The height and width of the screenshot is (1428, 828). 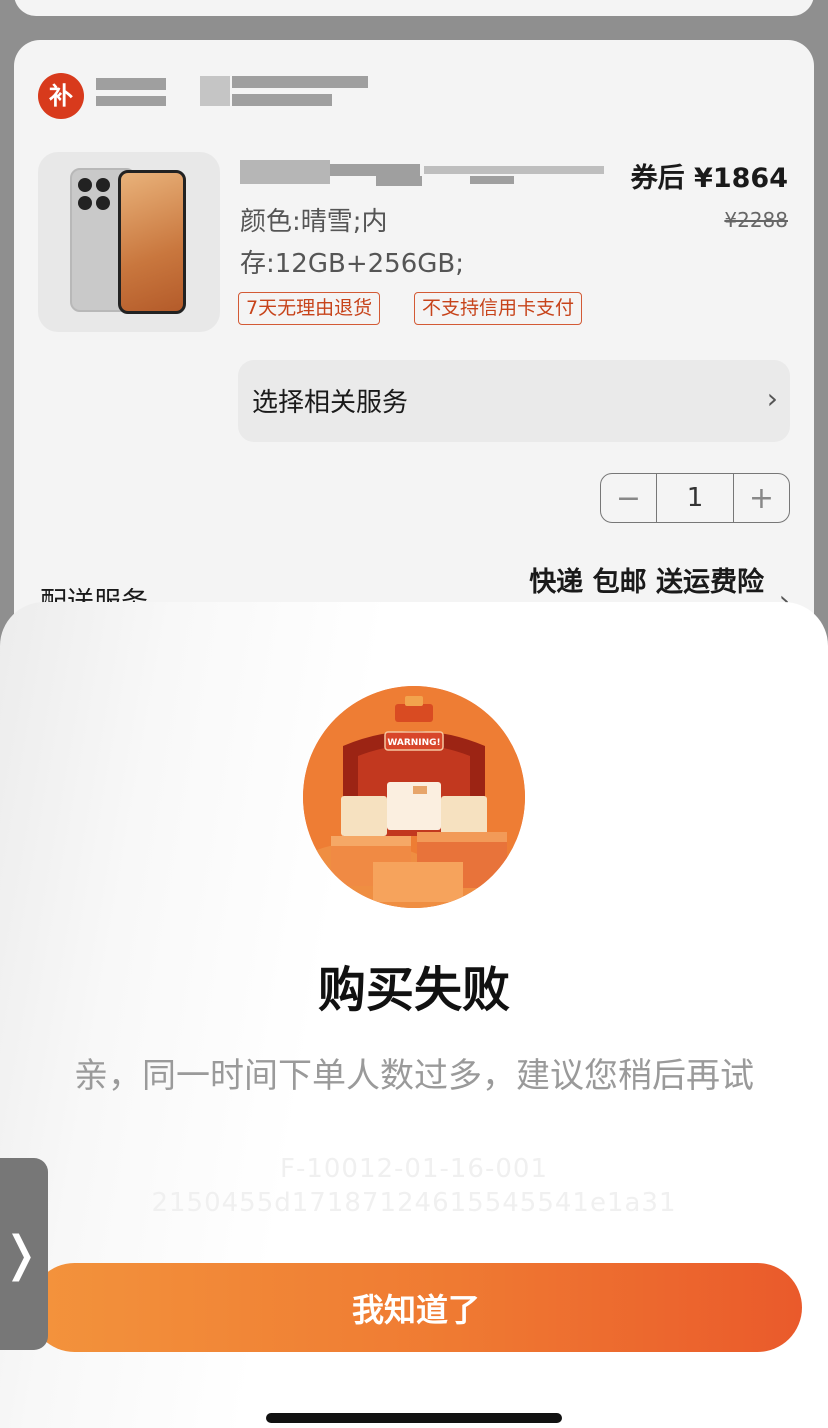 What do you see at coordinates (416, 1307) in the screenshot?
I see `acknowledge-button: 我知道了` at bounding box center [416, 1307].